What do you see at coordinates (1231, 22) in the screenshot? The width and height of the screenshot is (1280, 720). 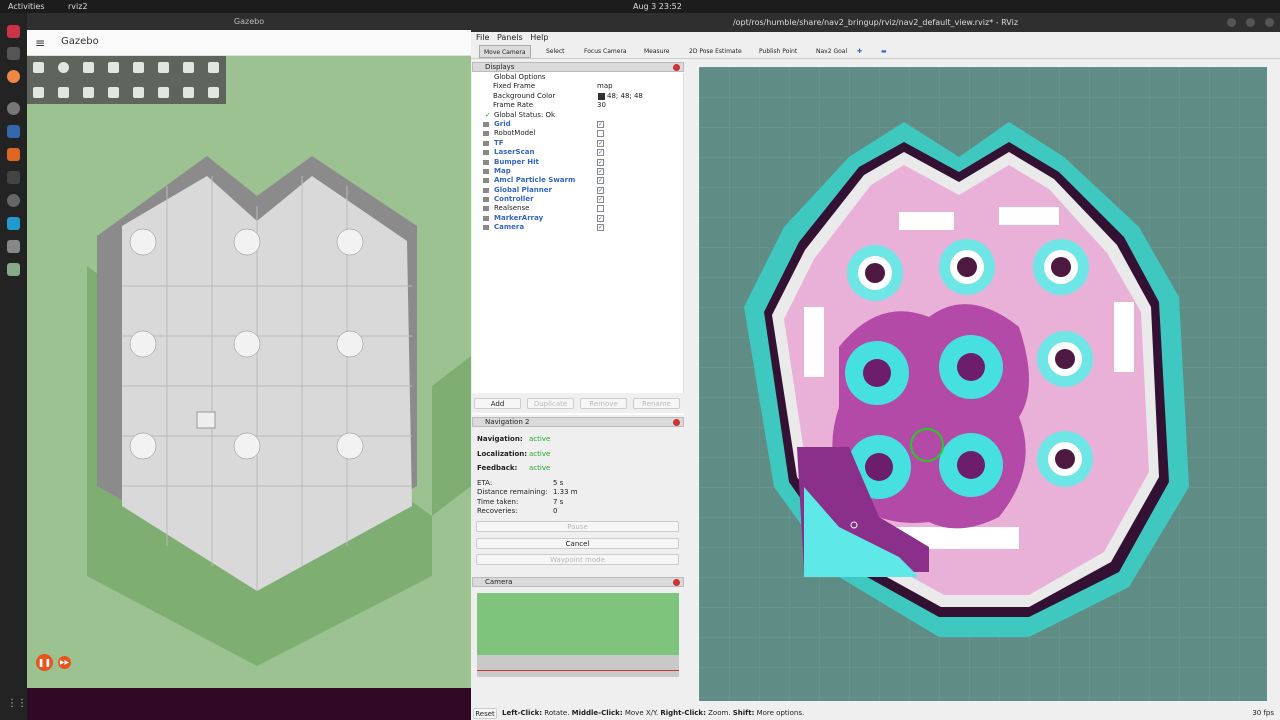 I see `minimize-icon` at bounding box center [1231, 22].